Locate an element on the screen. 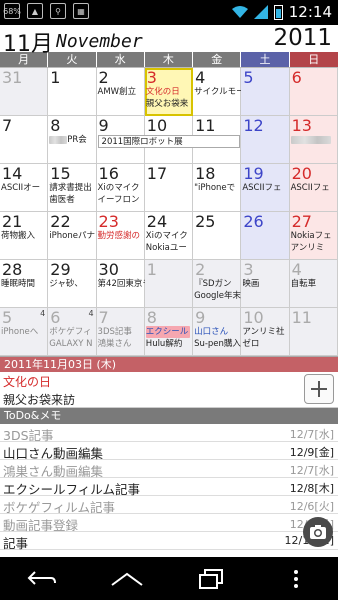 Image resolution: width=338 pixels, height=600 pixels. day-cell: 10 アンリミ社 ゼロ is located at coordinates (265, 332).